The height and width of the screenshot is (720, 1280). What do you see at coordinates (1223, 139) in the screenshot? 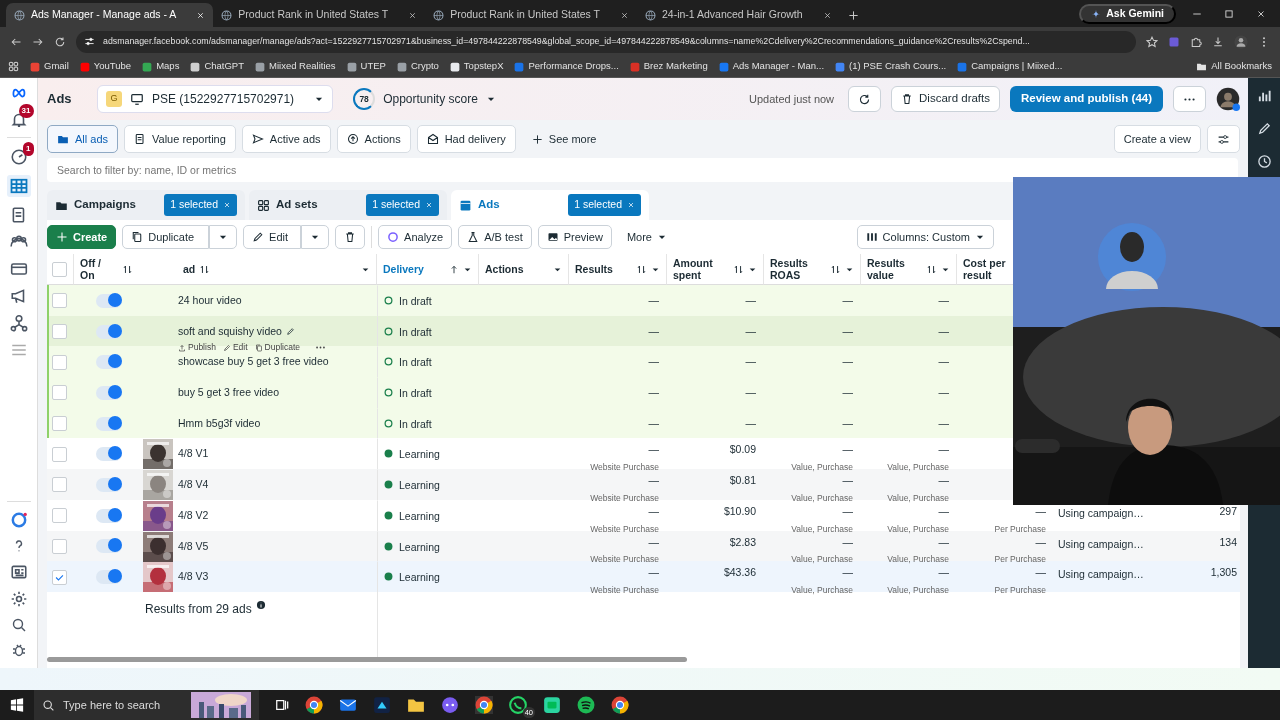
I see `filter-settings-button` at bounding box center [1223, 139].